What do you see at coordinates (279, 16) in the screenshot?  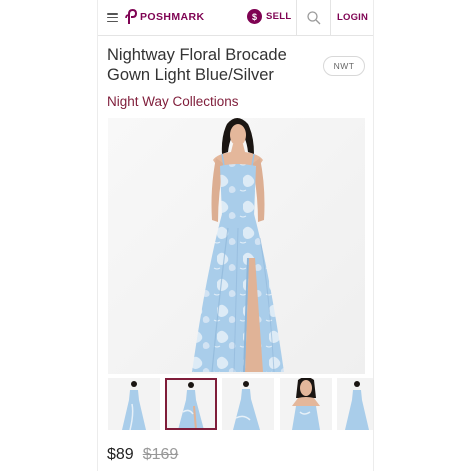 I see `sell-label: SELL` at bounding box center [279, 16].